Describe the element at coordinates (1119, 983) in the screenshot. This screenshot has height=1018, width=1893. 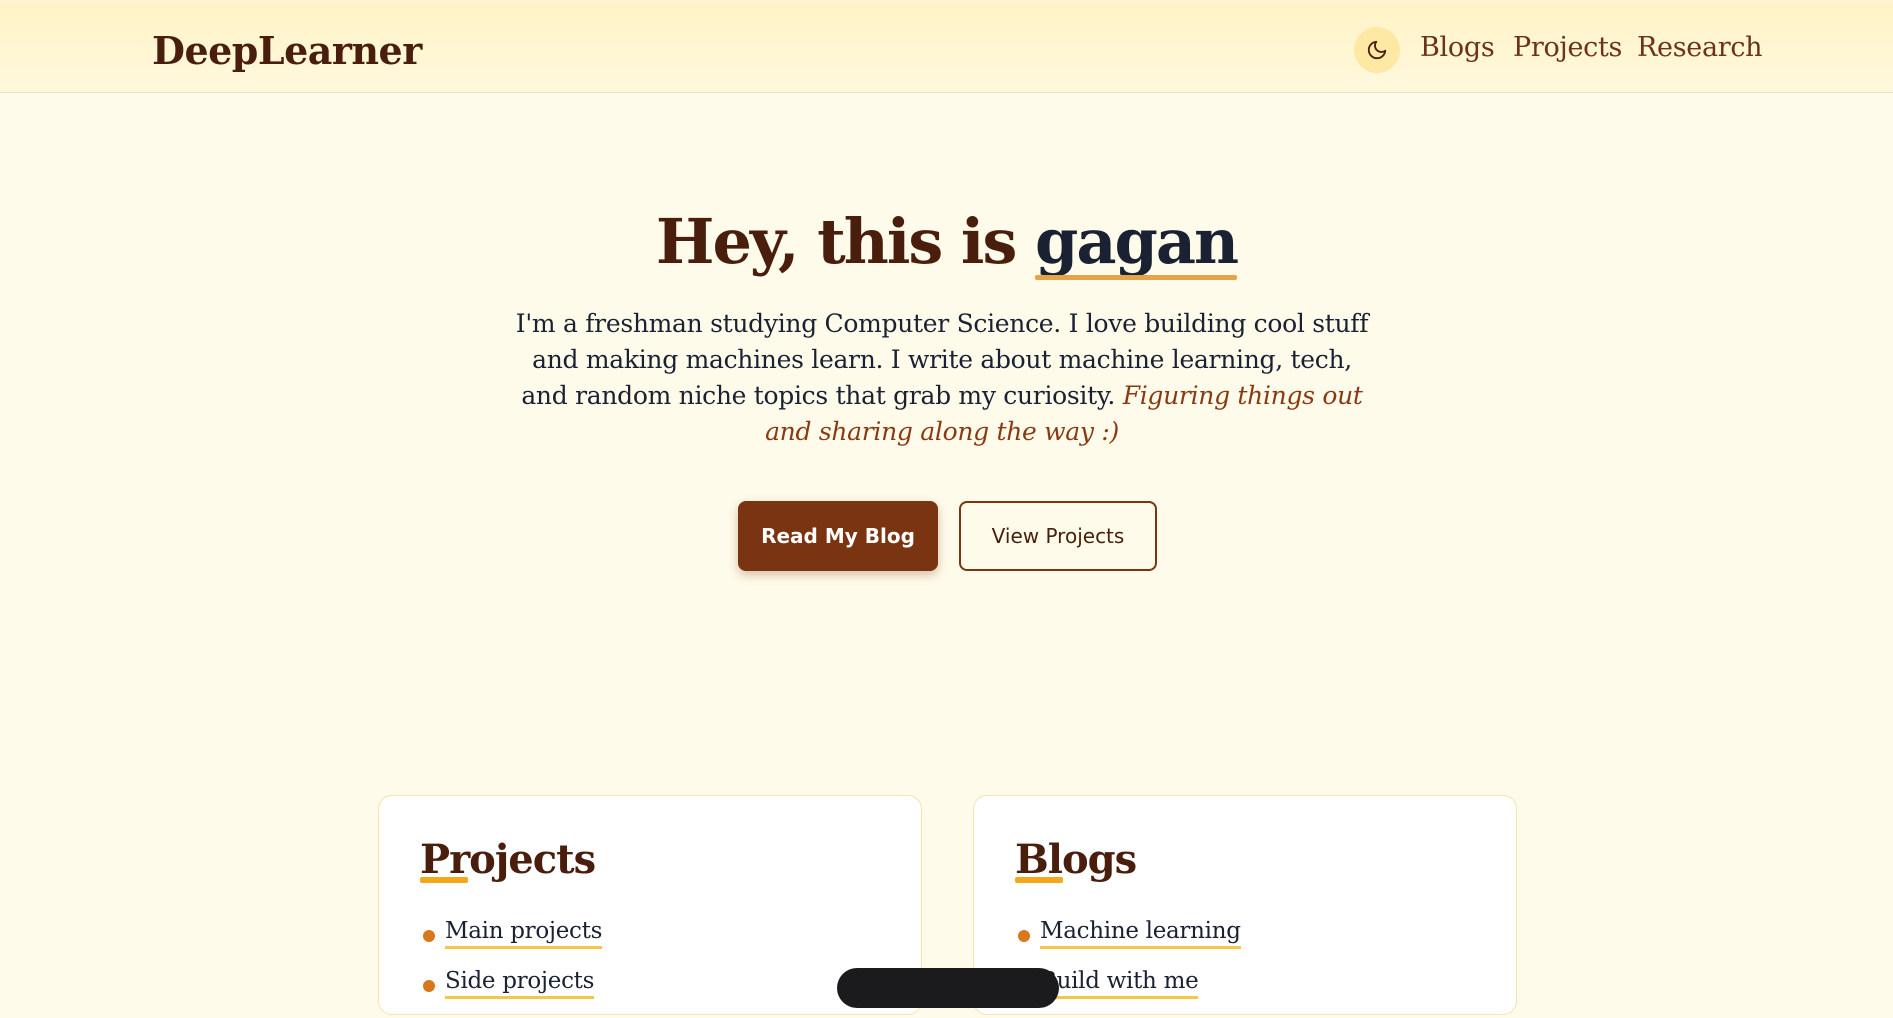
I see `build-with-me-link: Build with me` at that location.